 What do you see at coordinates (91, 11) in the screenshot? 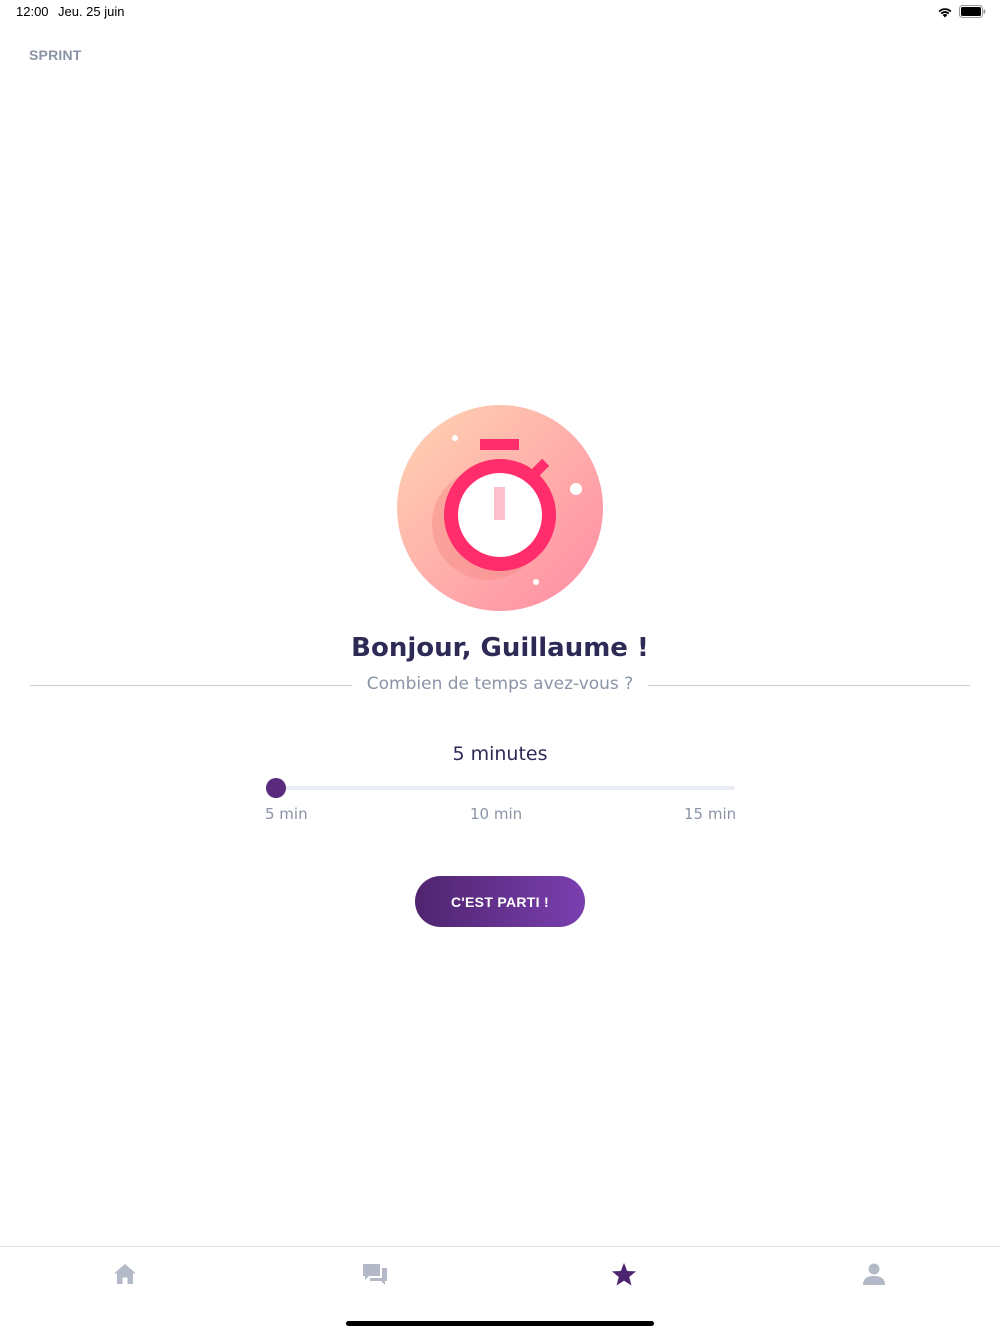
I see `status-date: Jeu. 25 juin` at bounding box center [91, 11].